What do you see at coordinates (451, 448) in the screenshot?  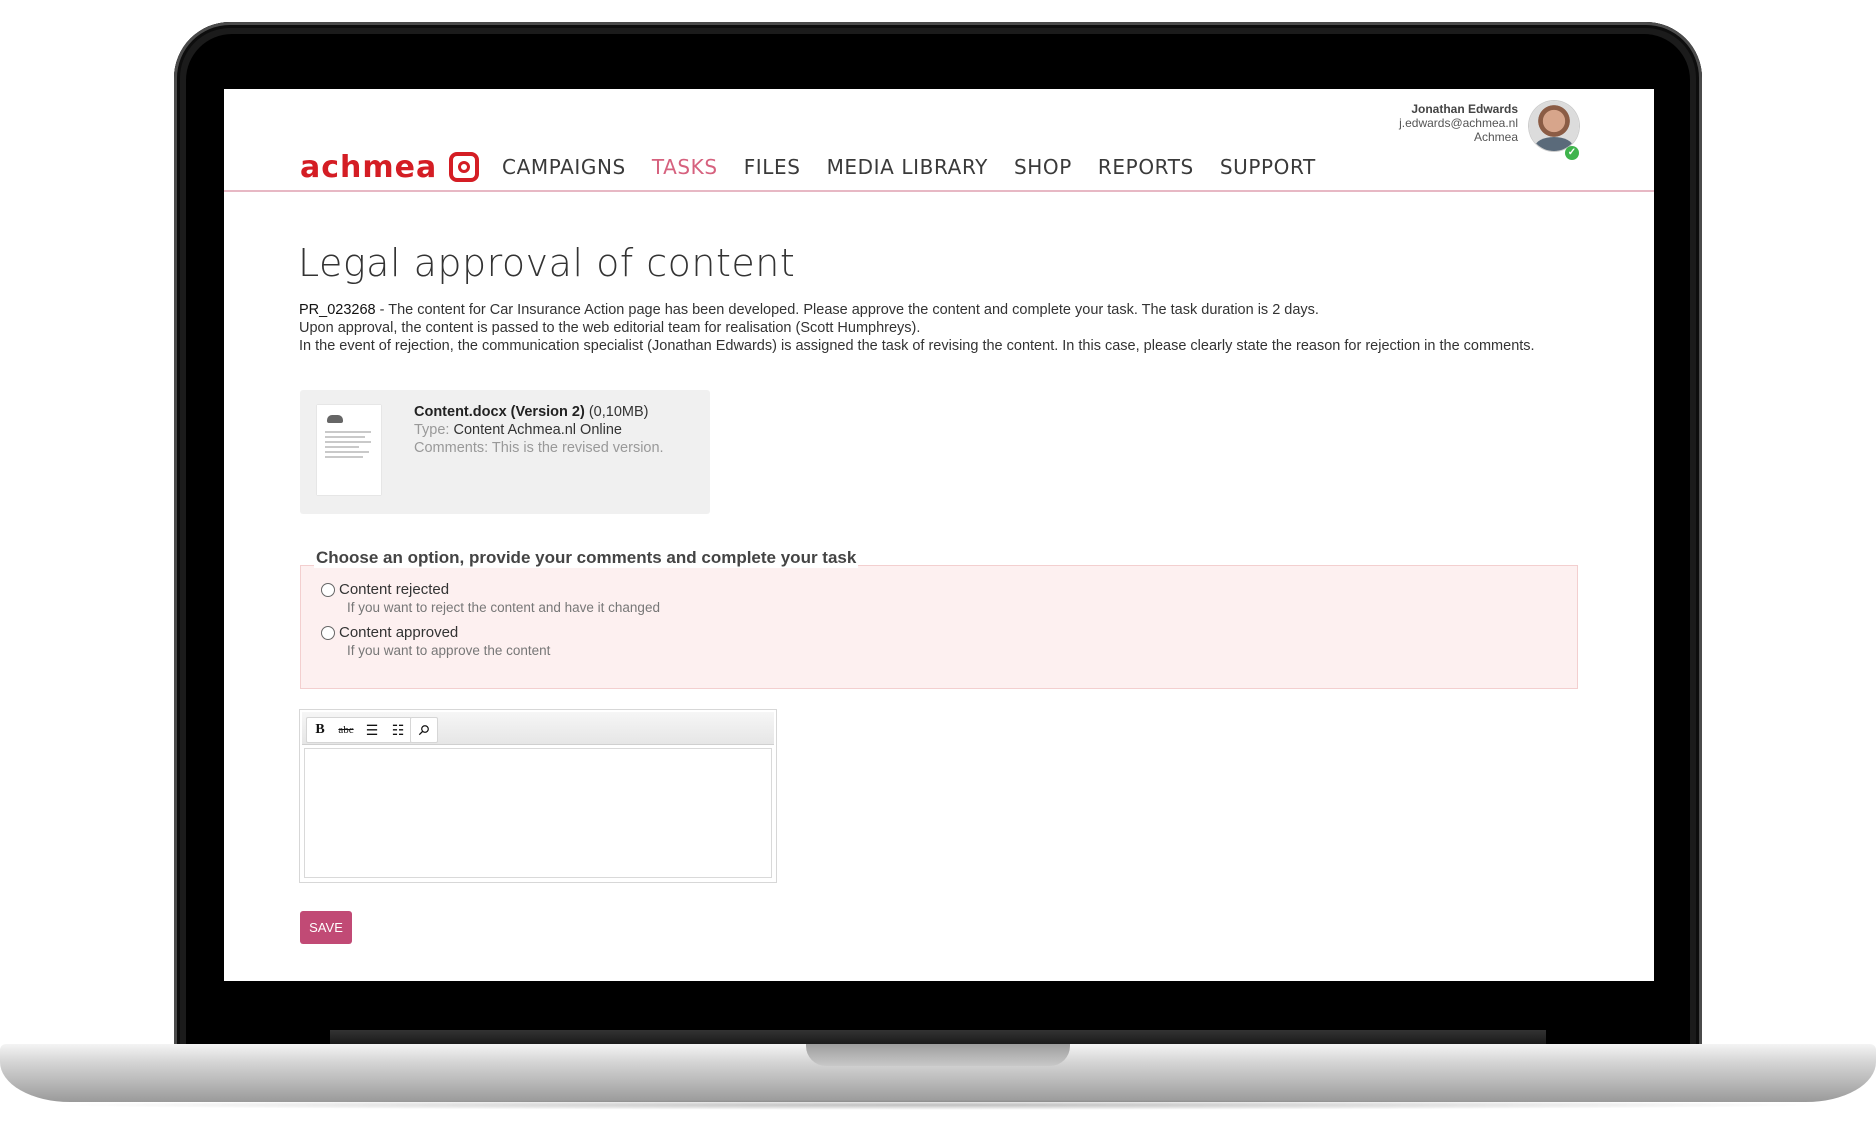 I see `file-comments-label: Comments:` at bounding box center [451, 448].